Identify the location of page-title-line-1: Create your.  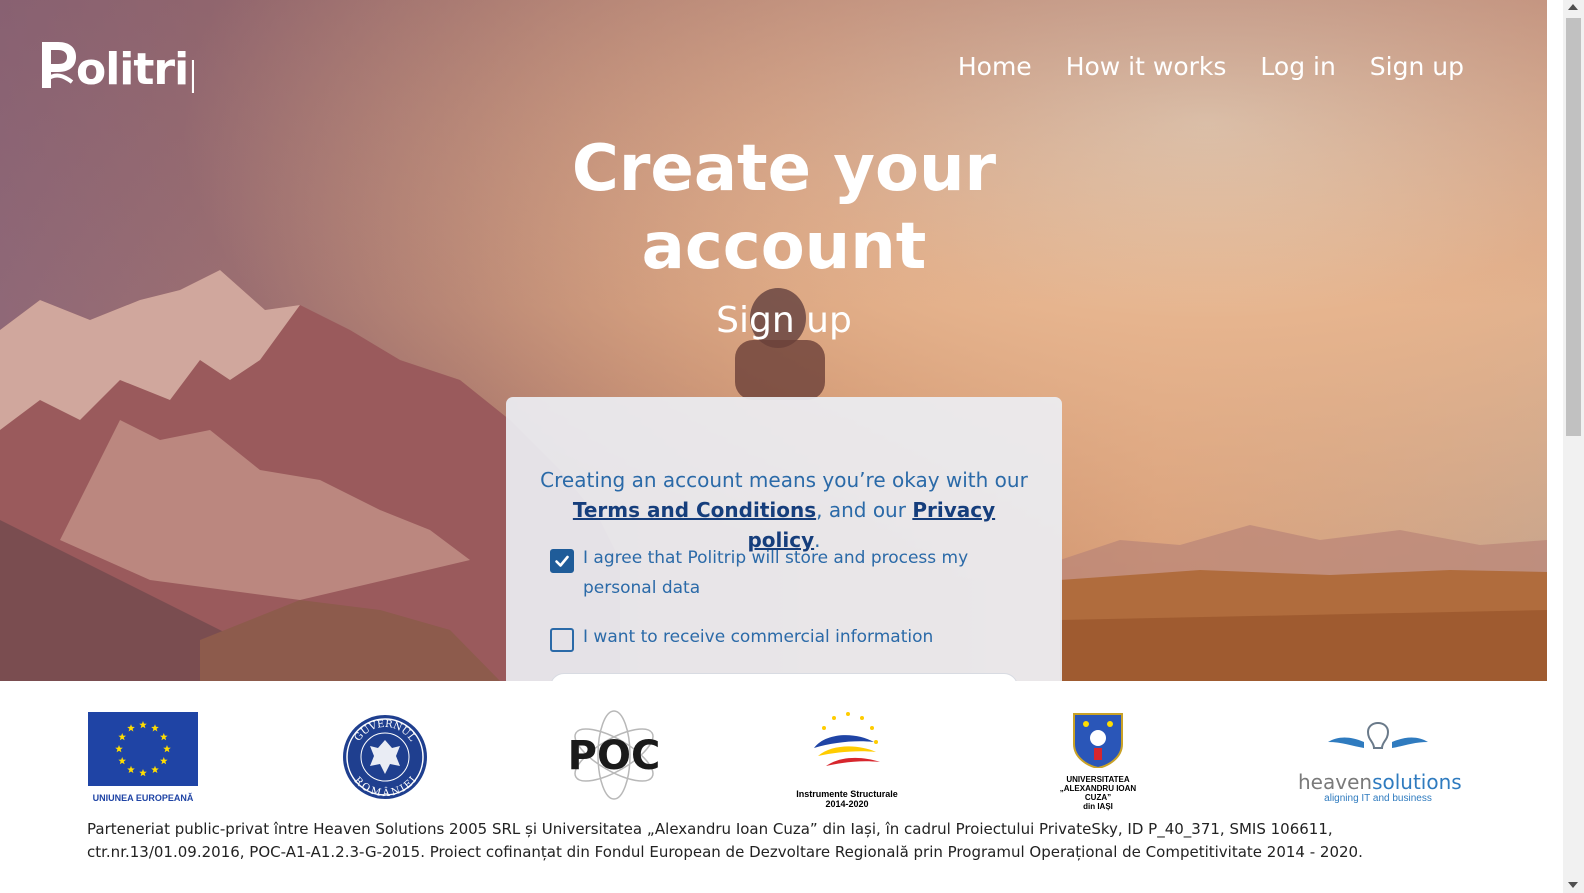
(784, 169).